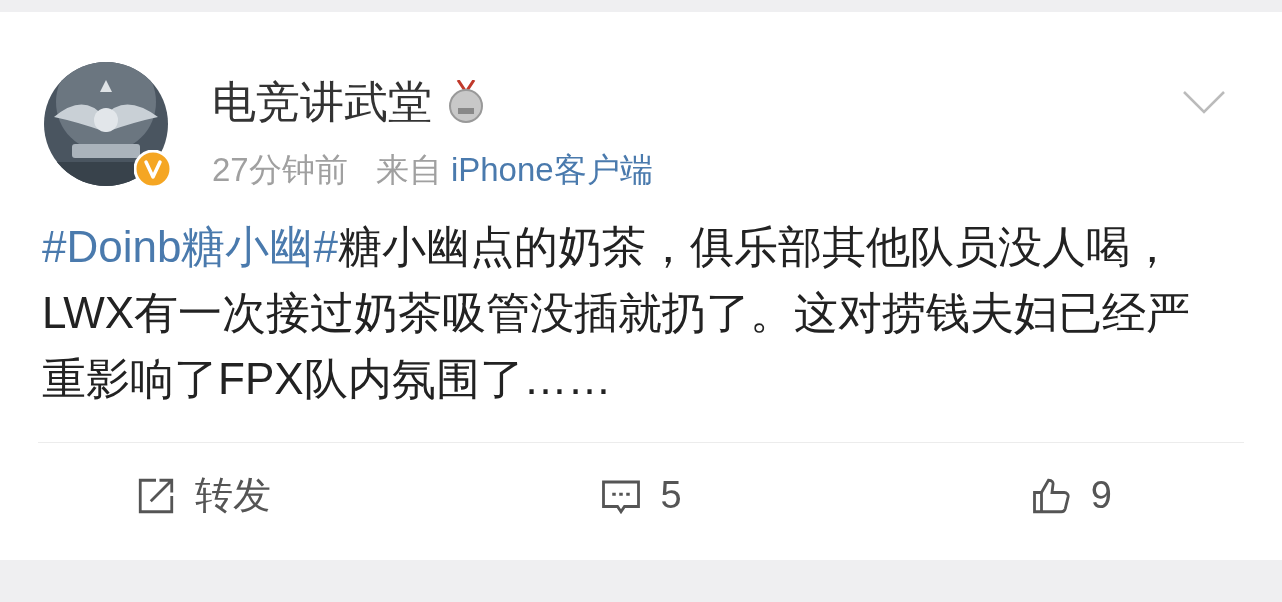 The height and width of the screenshot is (602, 1282). I want to click on author-name: 电竞讲武堂, so click(322, 102).